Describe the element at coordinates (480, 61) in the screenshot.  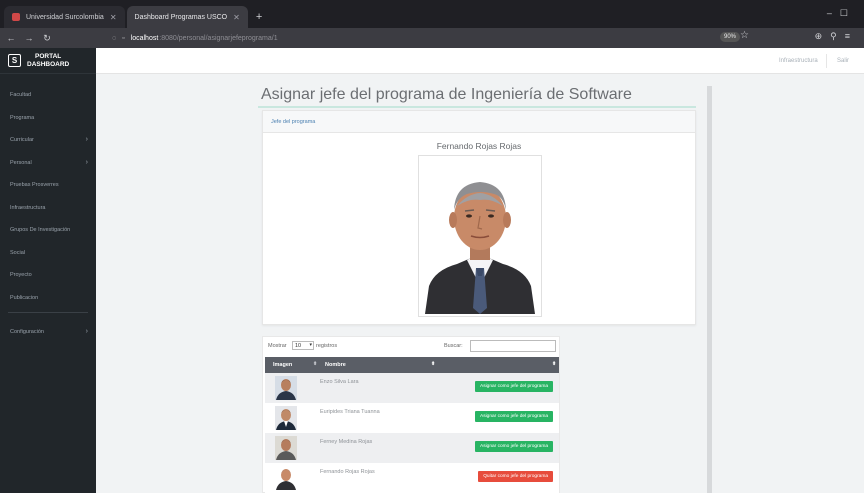
I see `app-header: Infraestructura Salir` at that location.